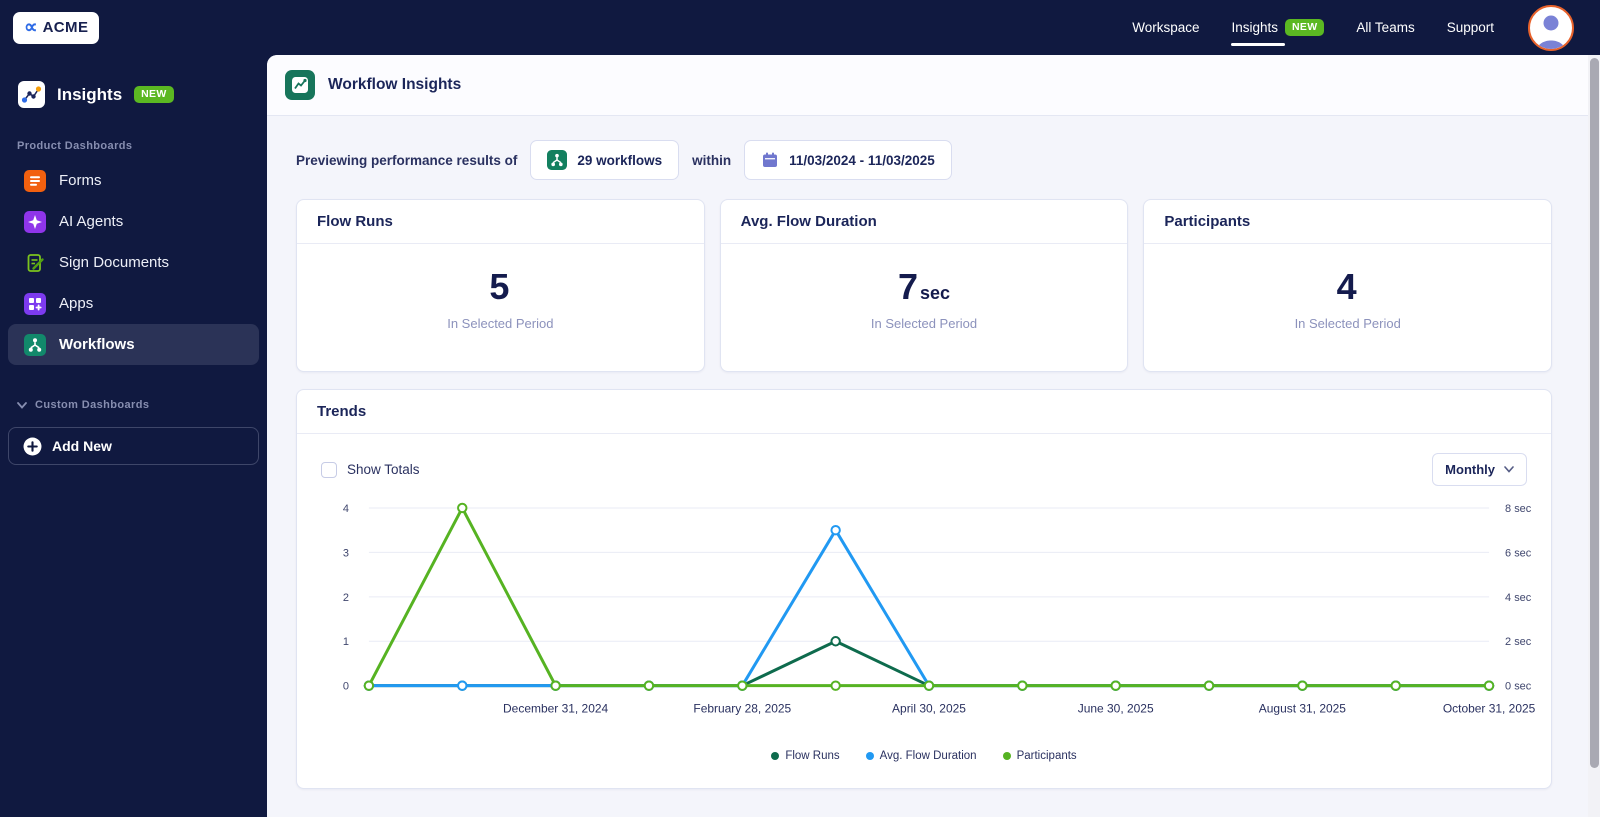 The image size is (1600, 817). What do you see at coordinates (133, 303) in the screenshot?
I see `sidebar-item-apps: Apps` at bounding box center [133, 303].